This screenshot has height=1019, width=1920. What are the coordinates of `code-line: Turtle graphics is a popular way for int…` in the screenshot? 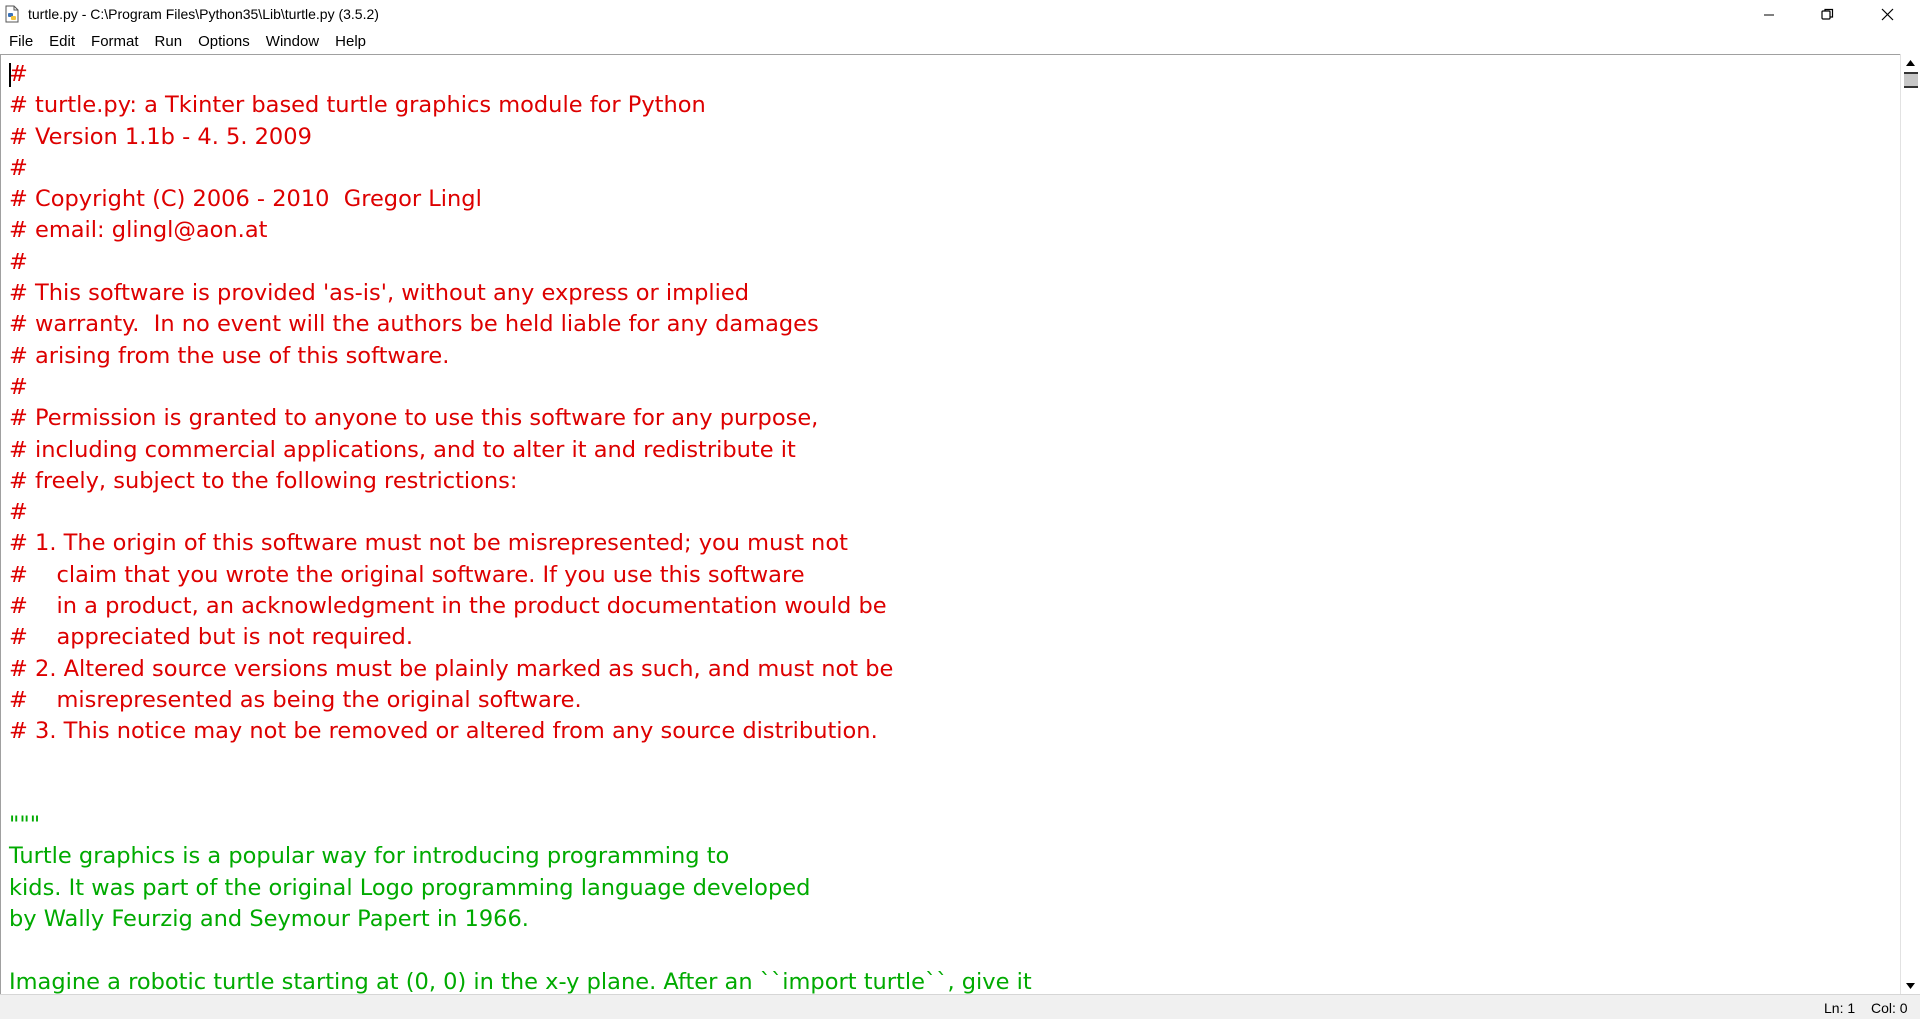 It's located at (369, 856).